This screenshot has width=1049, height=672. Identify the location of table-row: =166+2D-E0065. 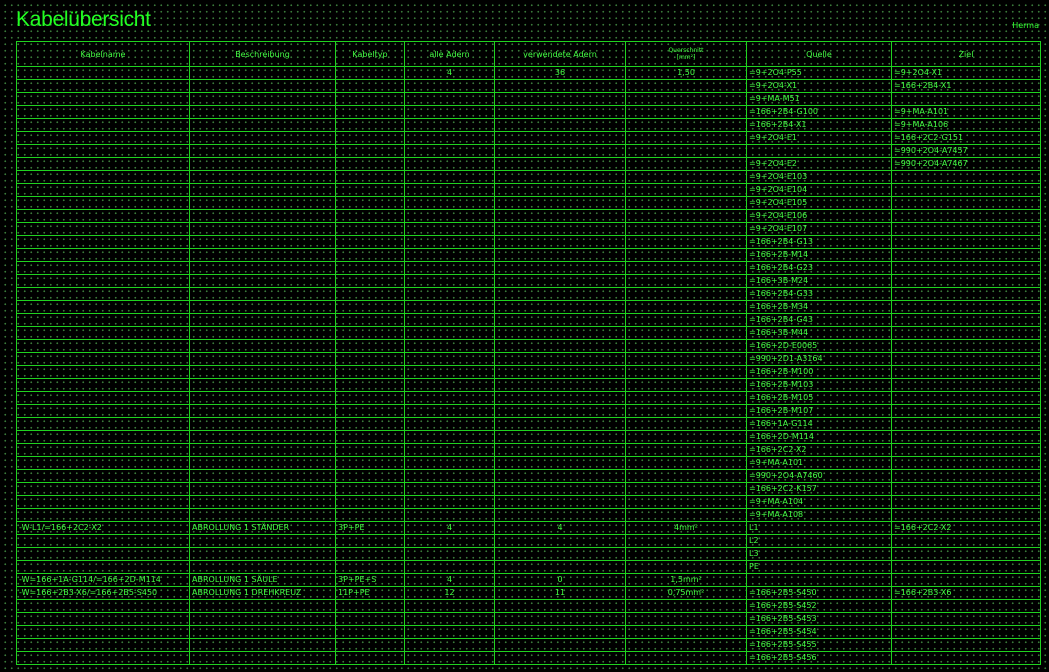
(528, 346).